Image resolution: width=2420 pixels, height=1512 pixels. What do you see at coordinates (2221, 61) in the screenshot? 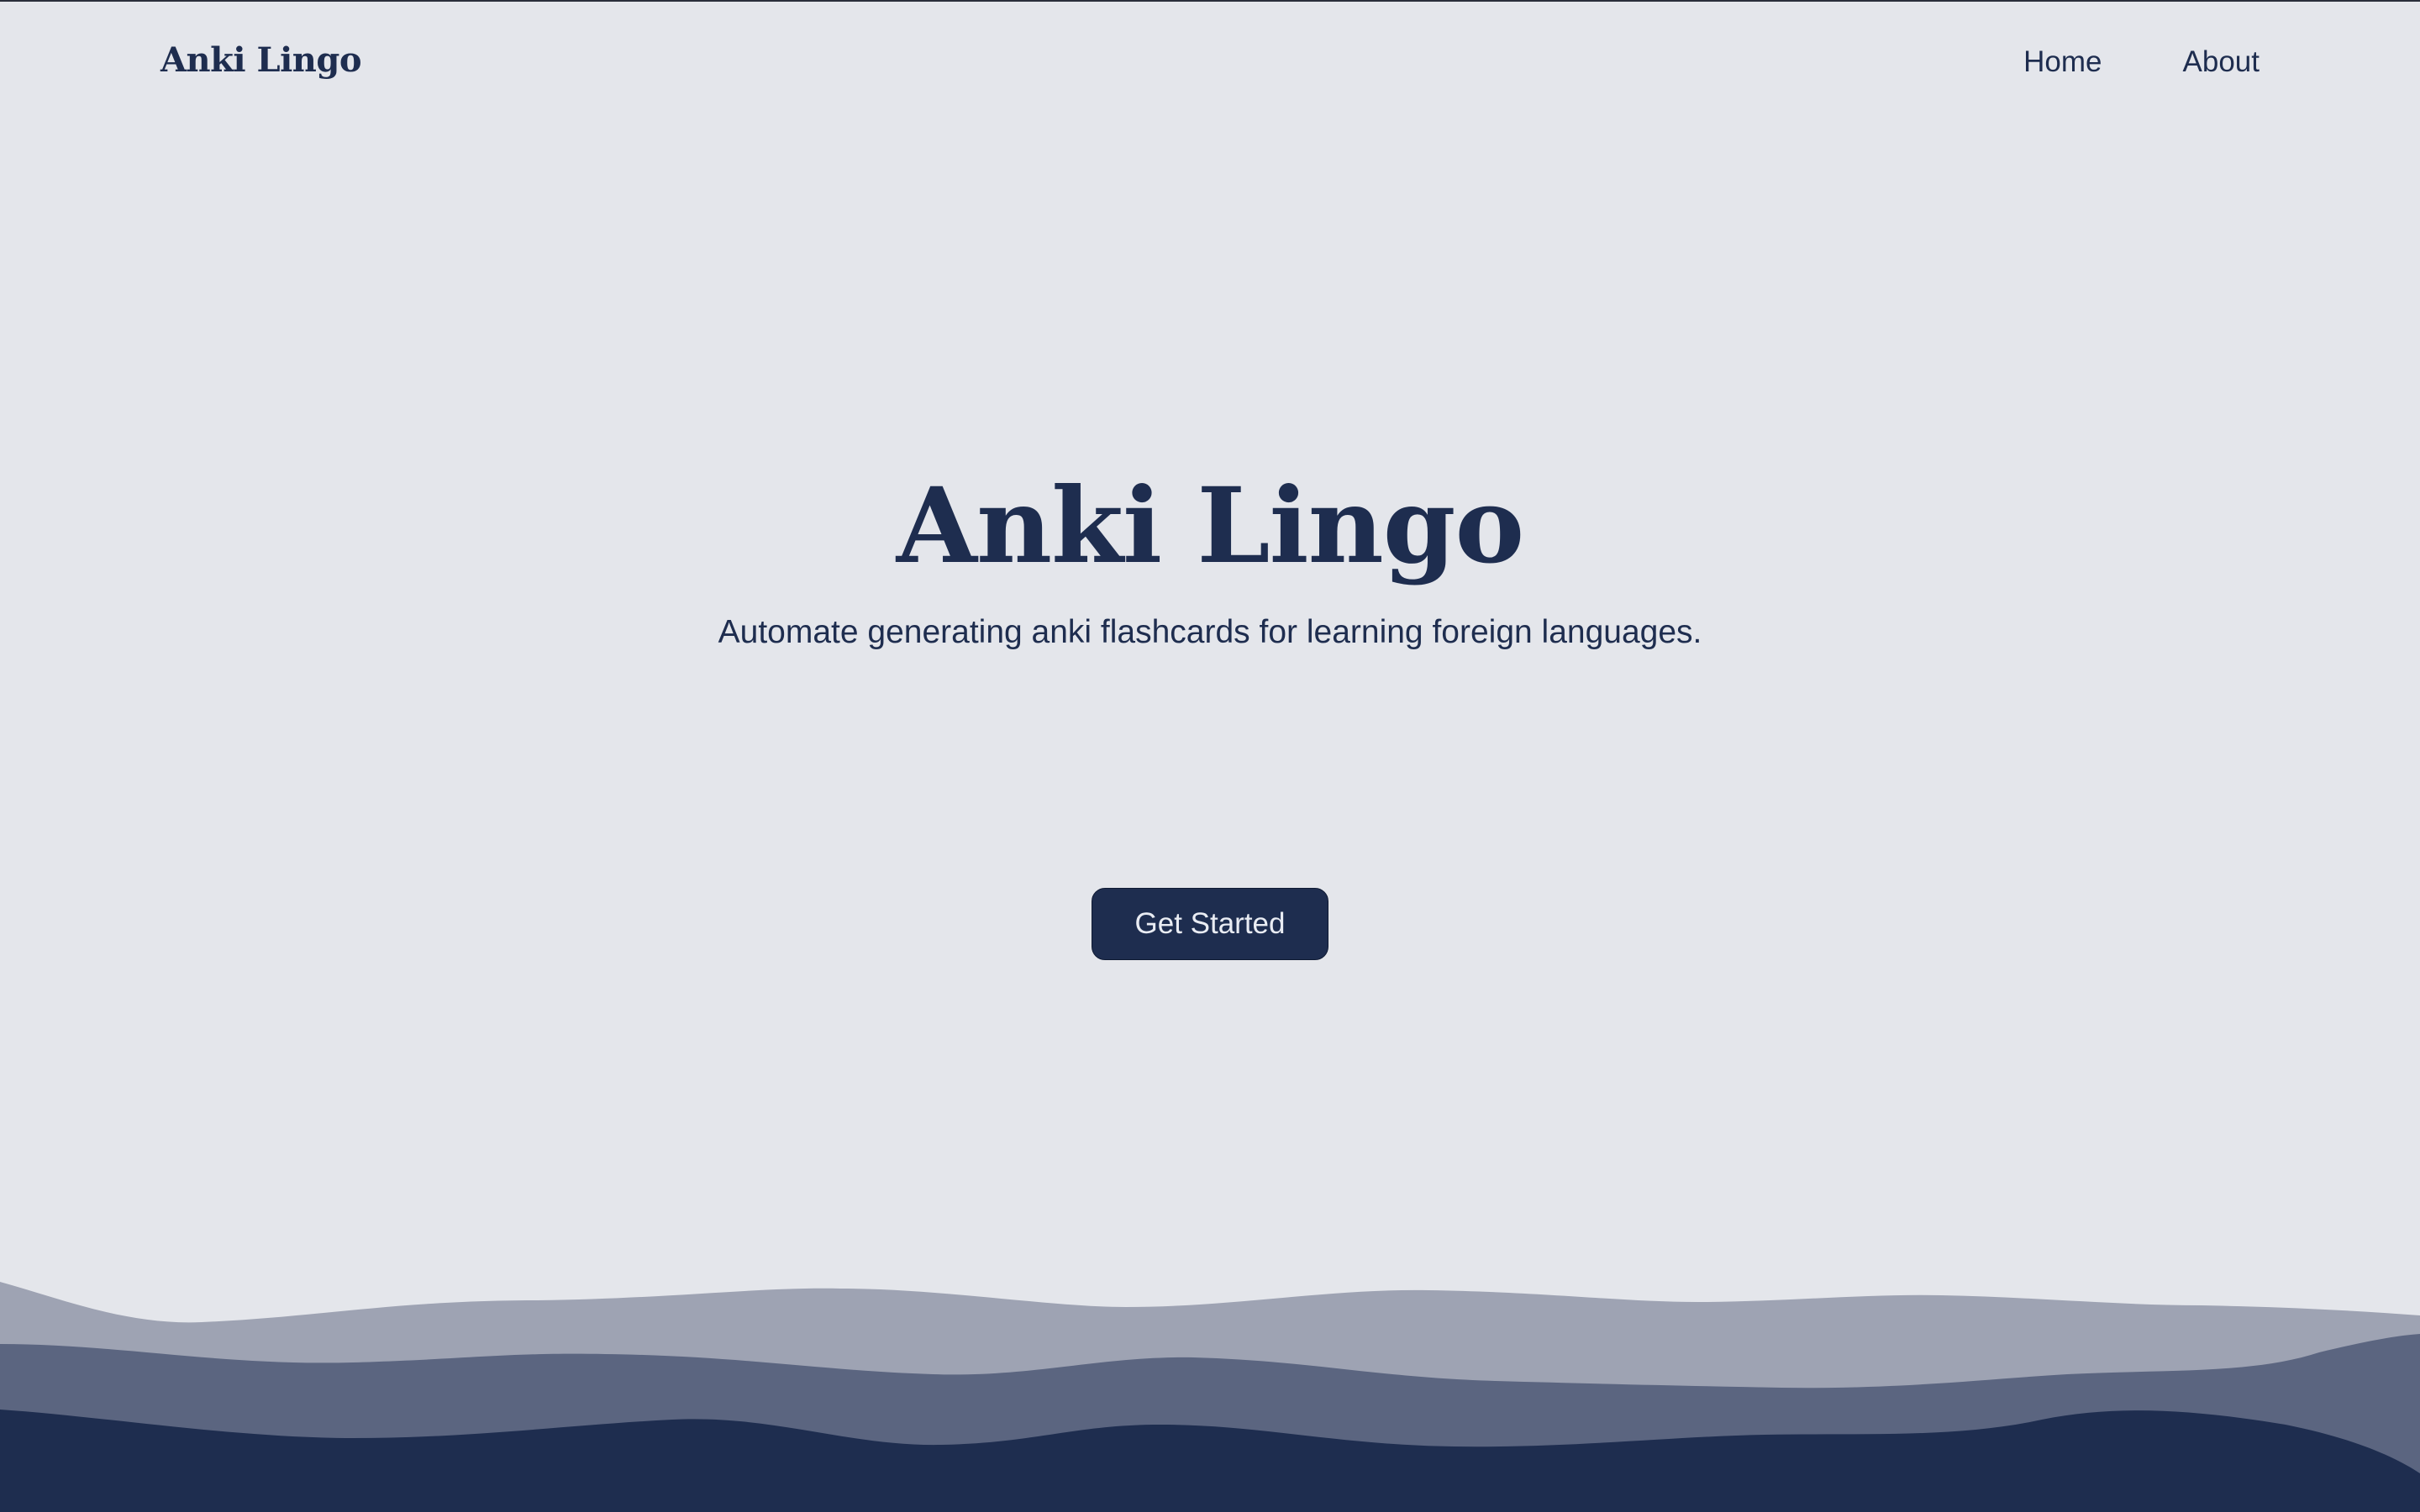
I see `nav-link-about: About` at bounding box center [2221, 61].